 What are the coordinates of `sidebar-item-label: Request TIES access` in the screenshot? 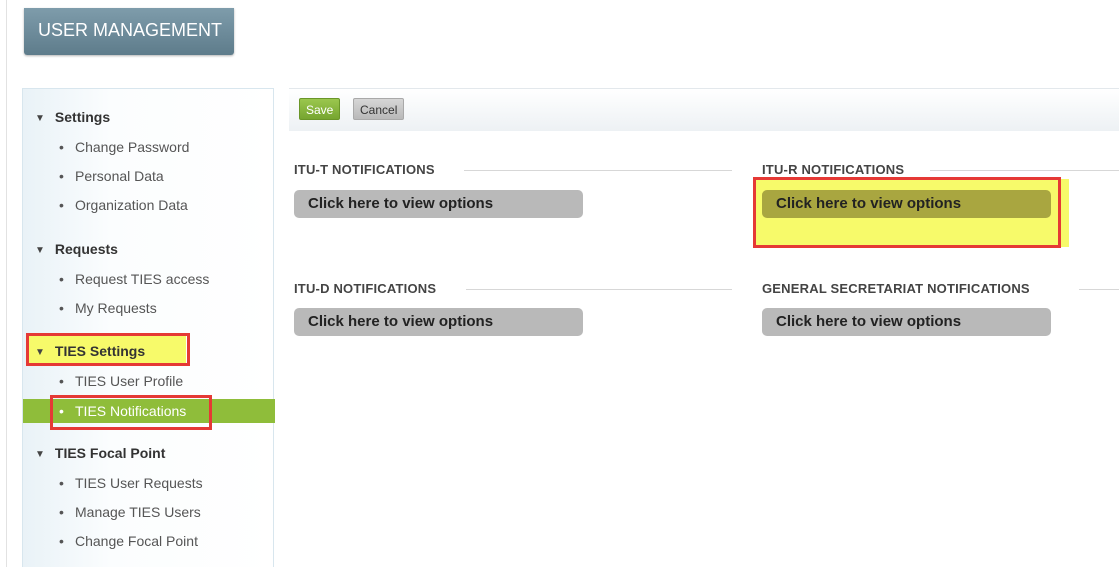 It's located at (142, 279).